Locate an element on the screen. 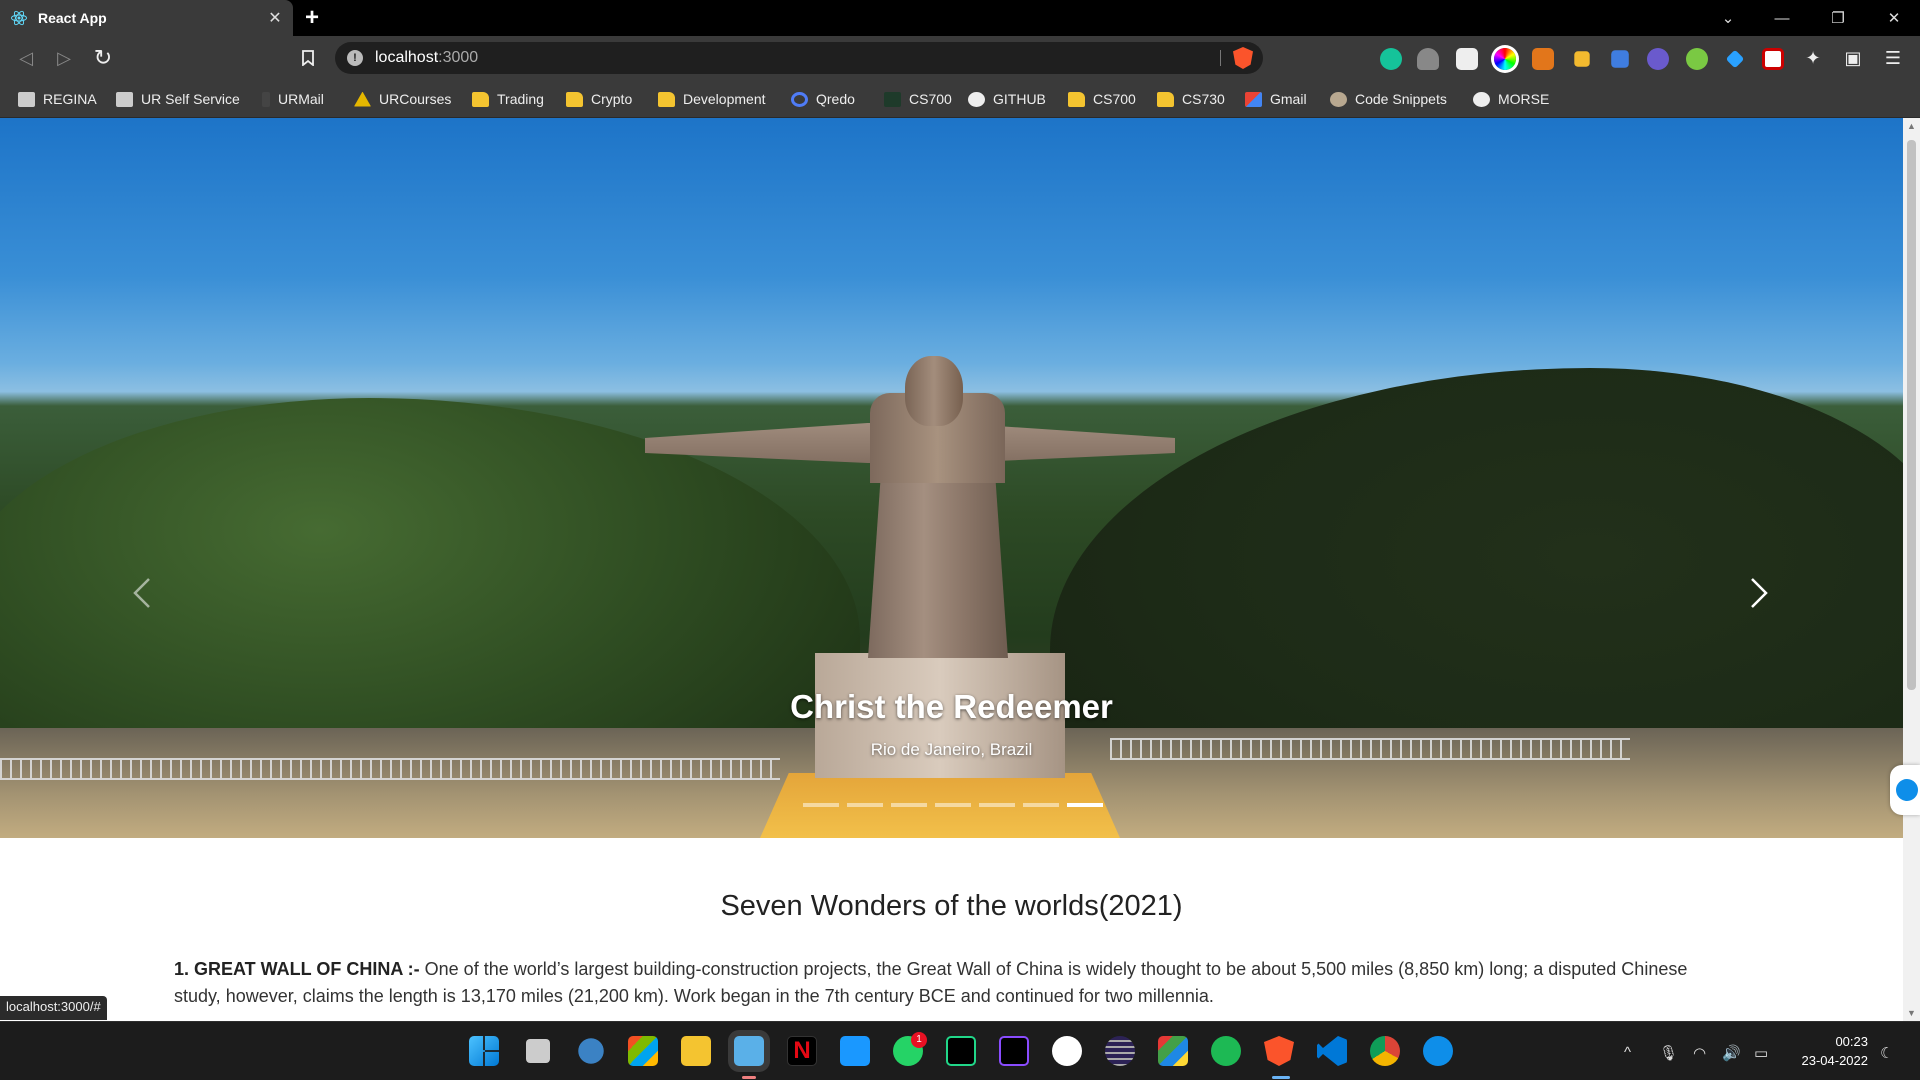  clock-time: 00:23 is located at coordinates (1851, 1041).